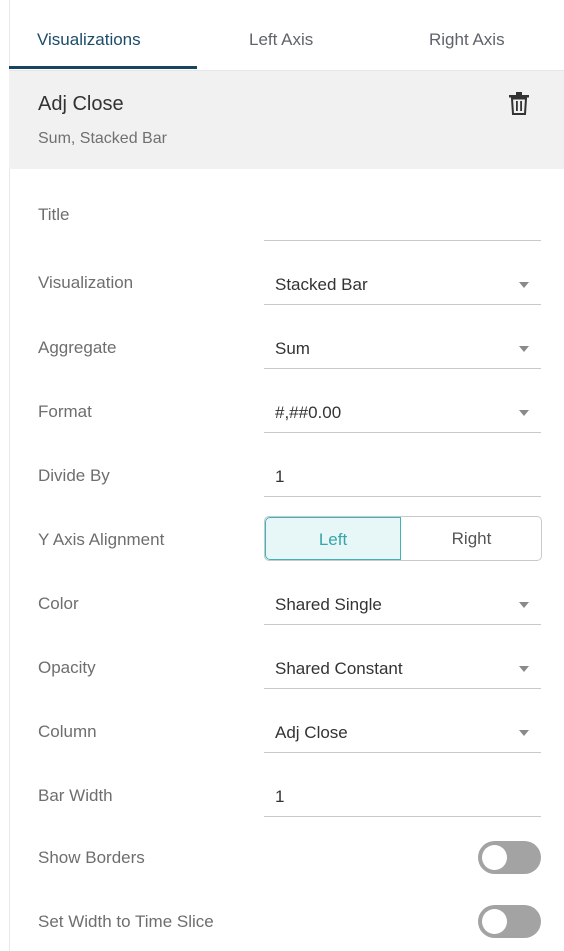 The image size is (564, 951). I want to click on visualization-value: Stacked Bar, so click(321, 284).